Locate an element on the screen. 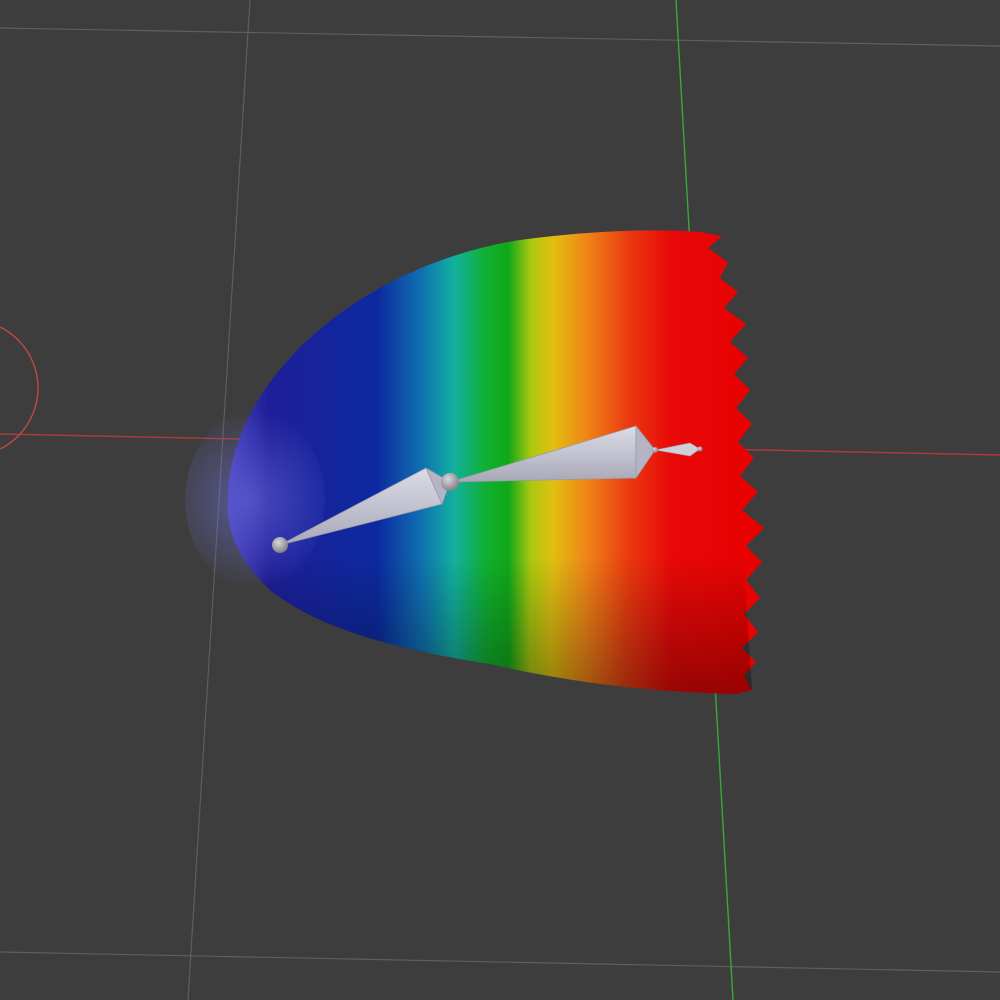 Image resolution: width=1000 pixels, height=1000 pixels. mesh-highlight is located at coordinates (255, 500).